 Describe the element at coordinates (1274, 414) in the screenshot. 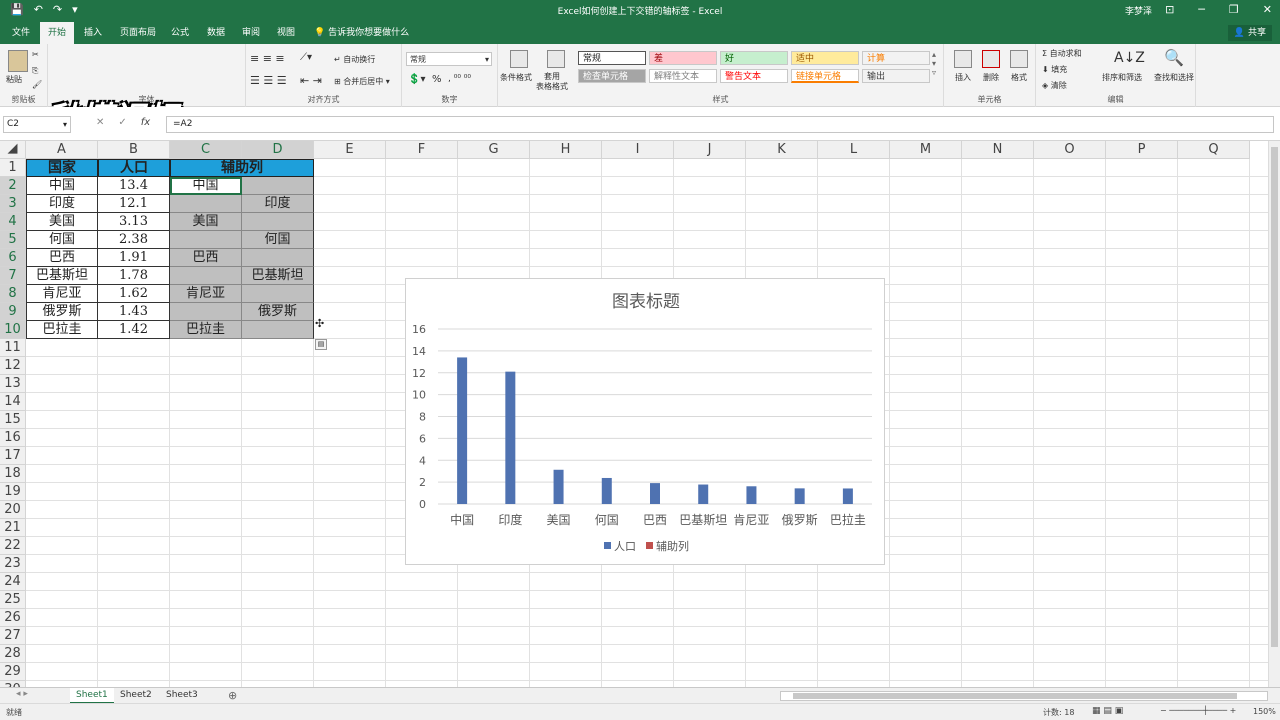

I see `vertical-scrollbar` at that location.